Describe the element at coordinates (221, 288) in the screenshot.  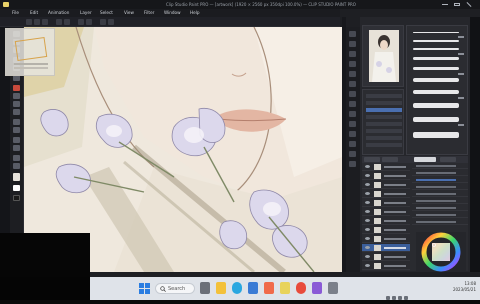
I see `explorer-icon` at that location.